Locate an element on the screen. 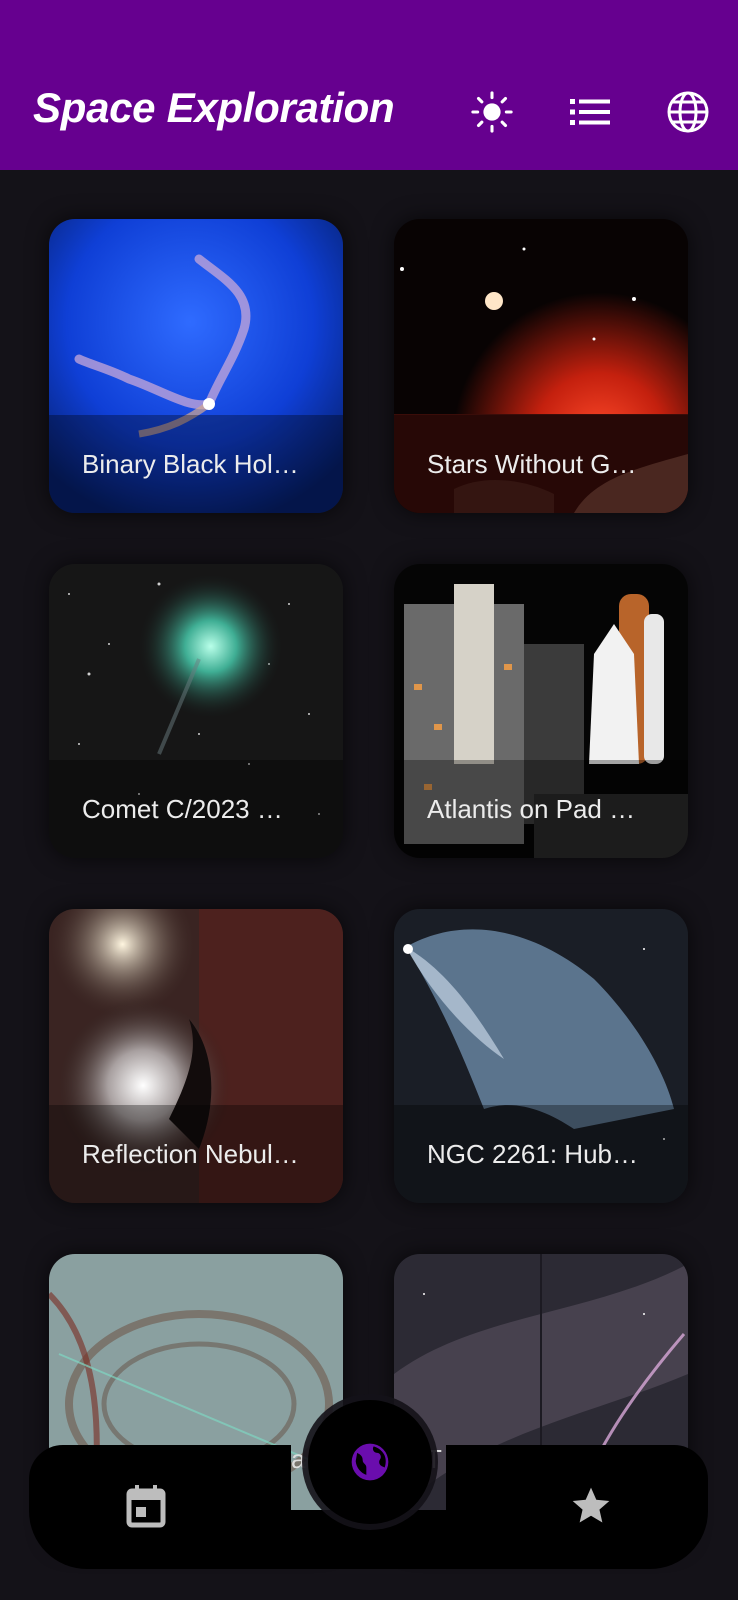 The height and width of the screenshot is (1600, 738). list-icon is located at coordinates (590, 112).